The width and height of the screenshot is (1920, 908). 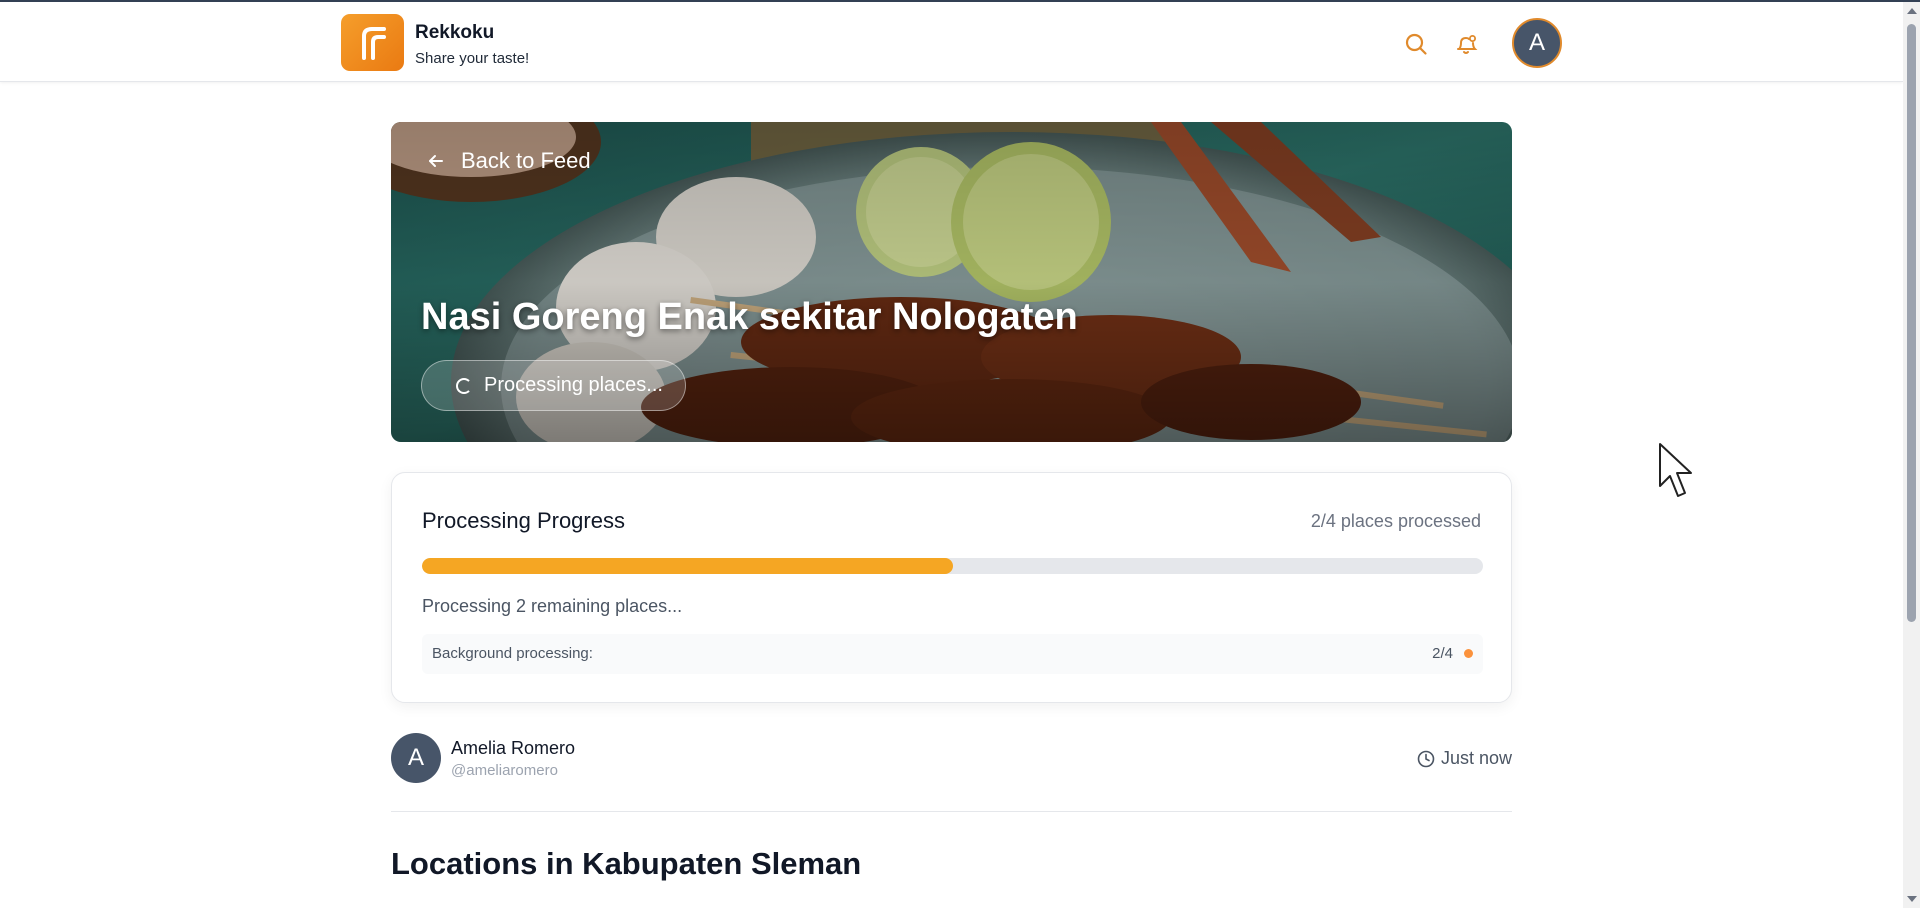 What do you see at coordinates (416, 758) in the screenshot?
I see `author-avatar: A` at bounding box center [416, 758].